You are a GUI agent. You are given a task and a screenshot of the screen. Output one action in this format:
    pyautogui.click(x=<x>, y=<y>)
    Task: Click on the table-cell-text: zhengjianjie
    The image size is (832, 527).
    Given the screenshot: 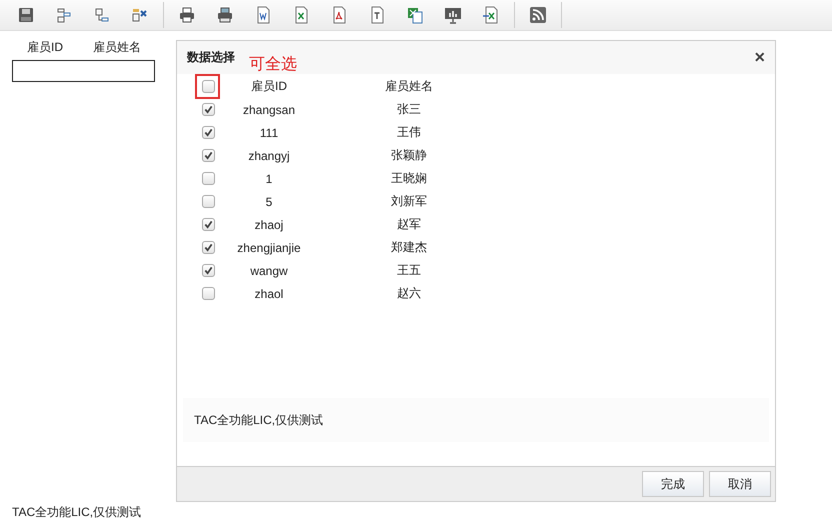 What is the action you would take?
    pyautogui.click(x=269, y=247)
    